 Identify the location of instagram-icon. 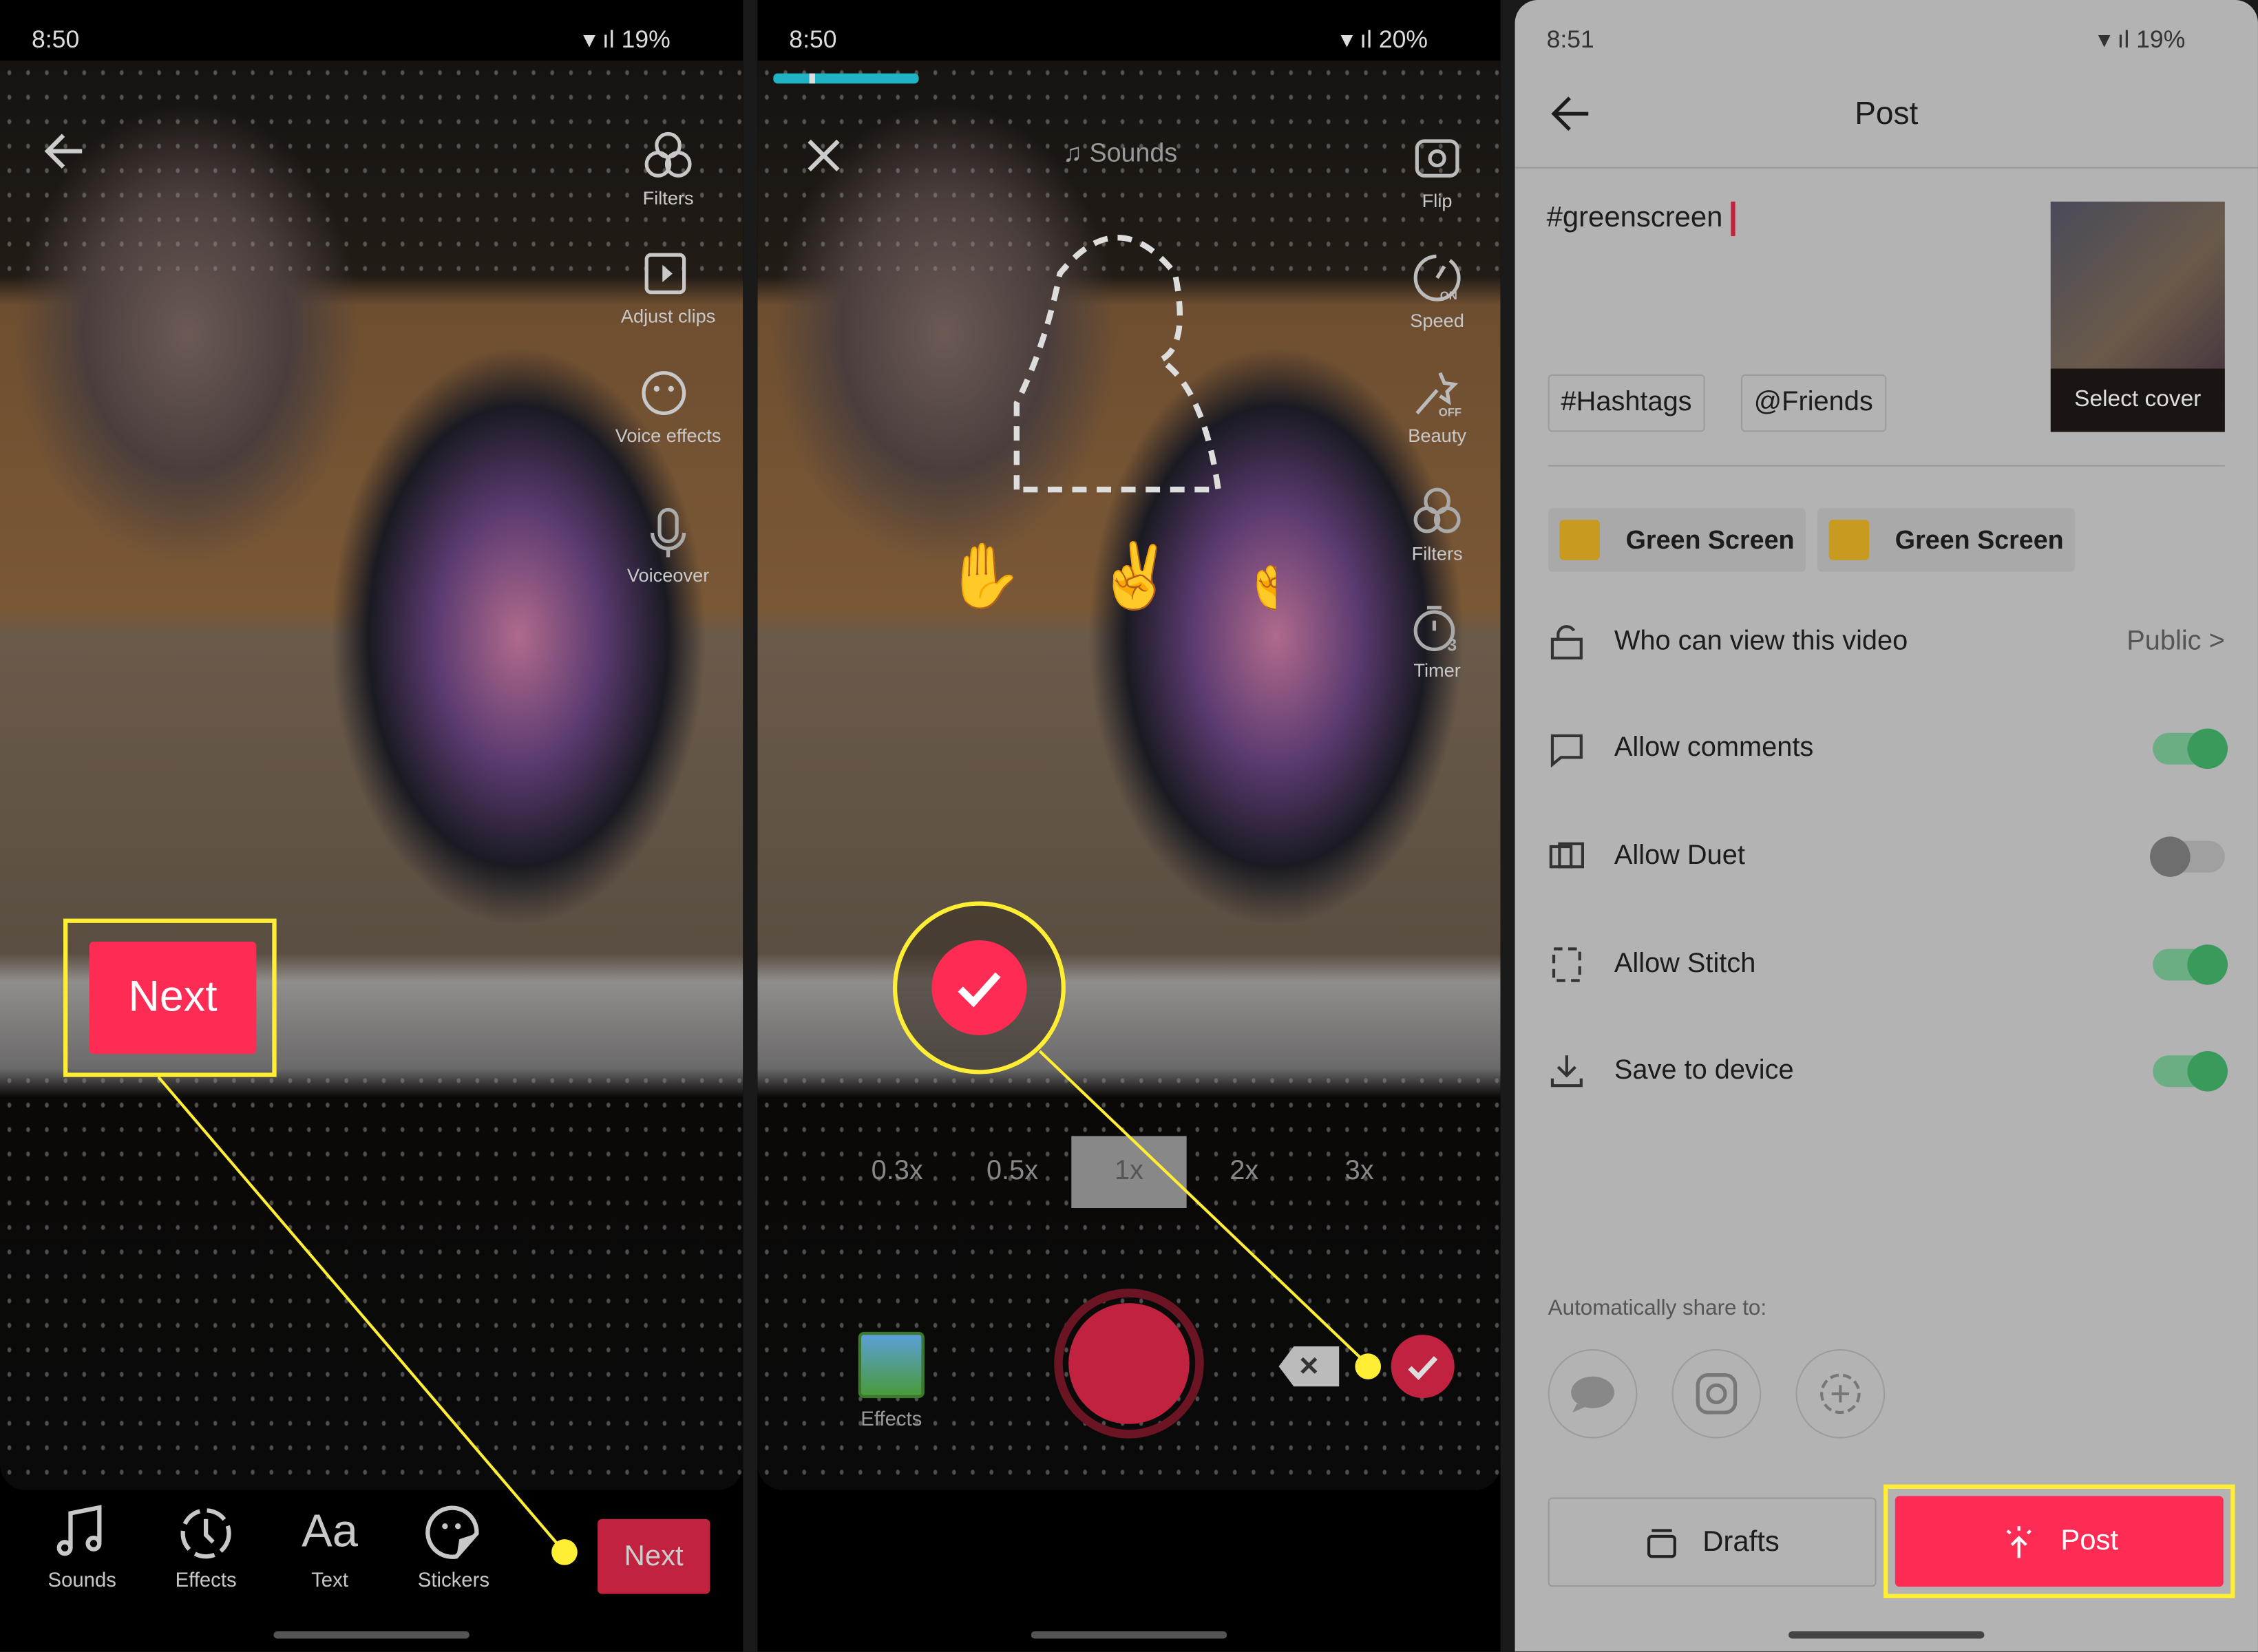
(1717, 1394).